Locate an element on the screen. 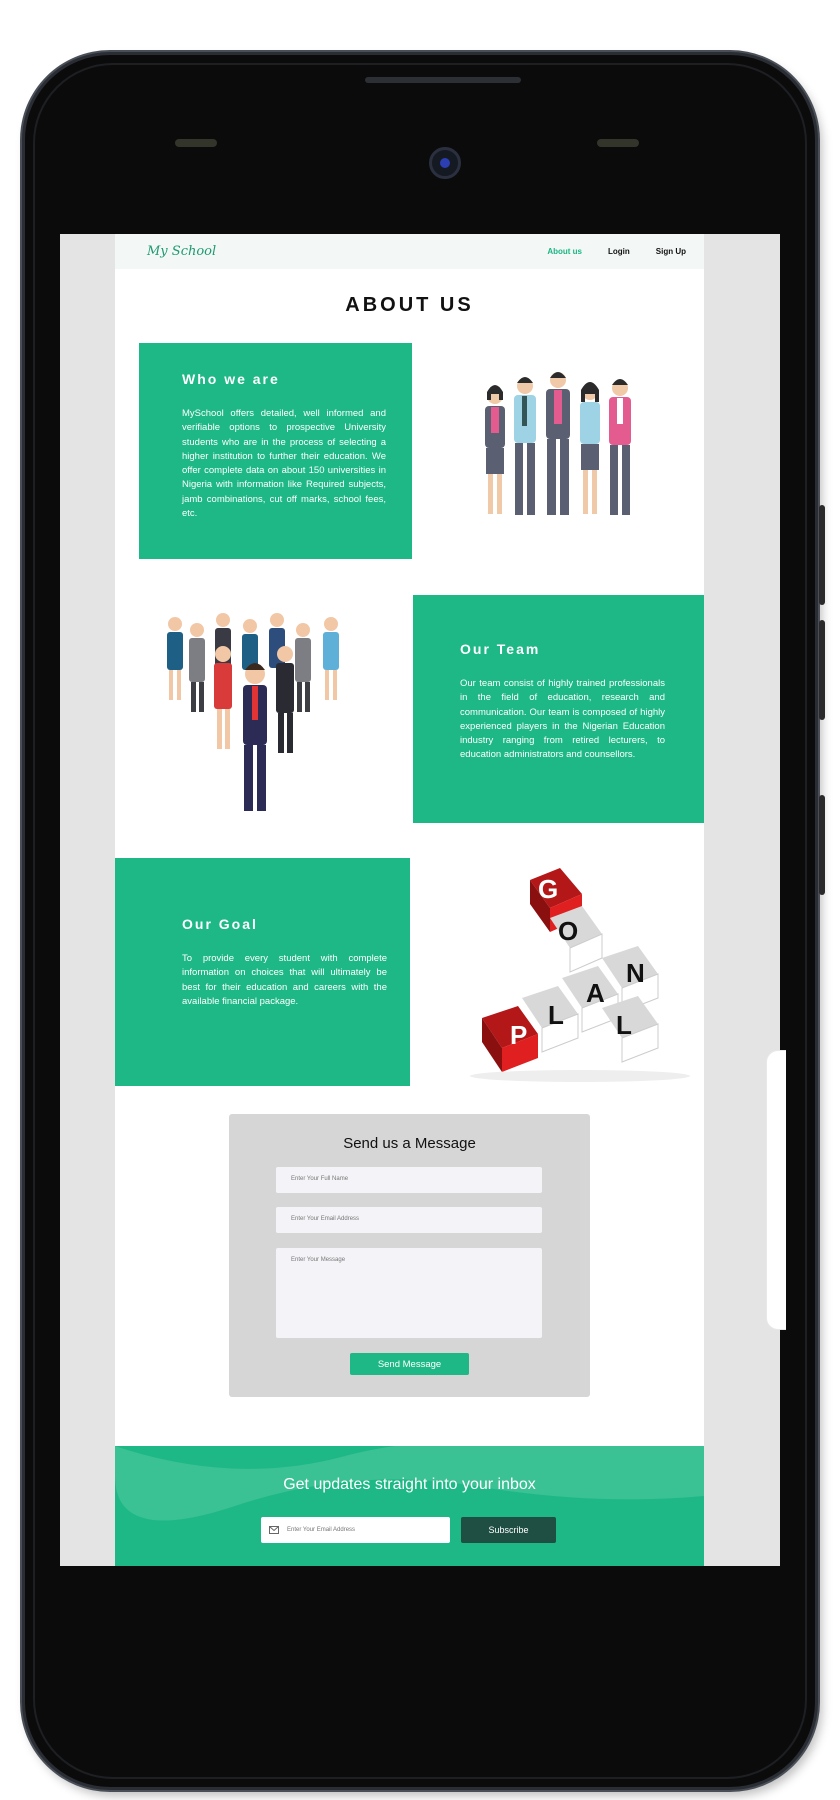 The width and height of the screenshot is (840, 1800). our-team-heading: Our Team is located at coordinates (500, 649).